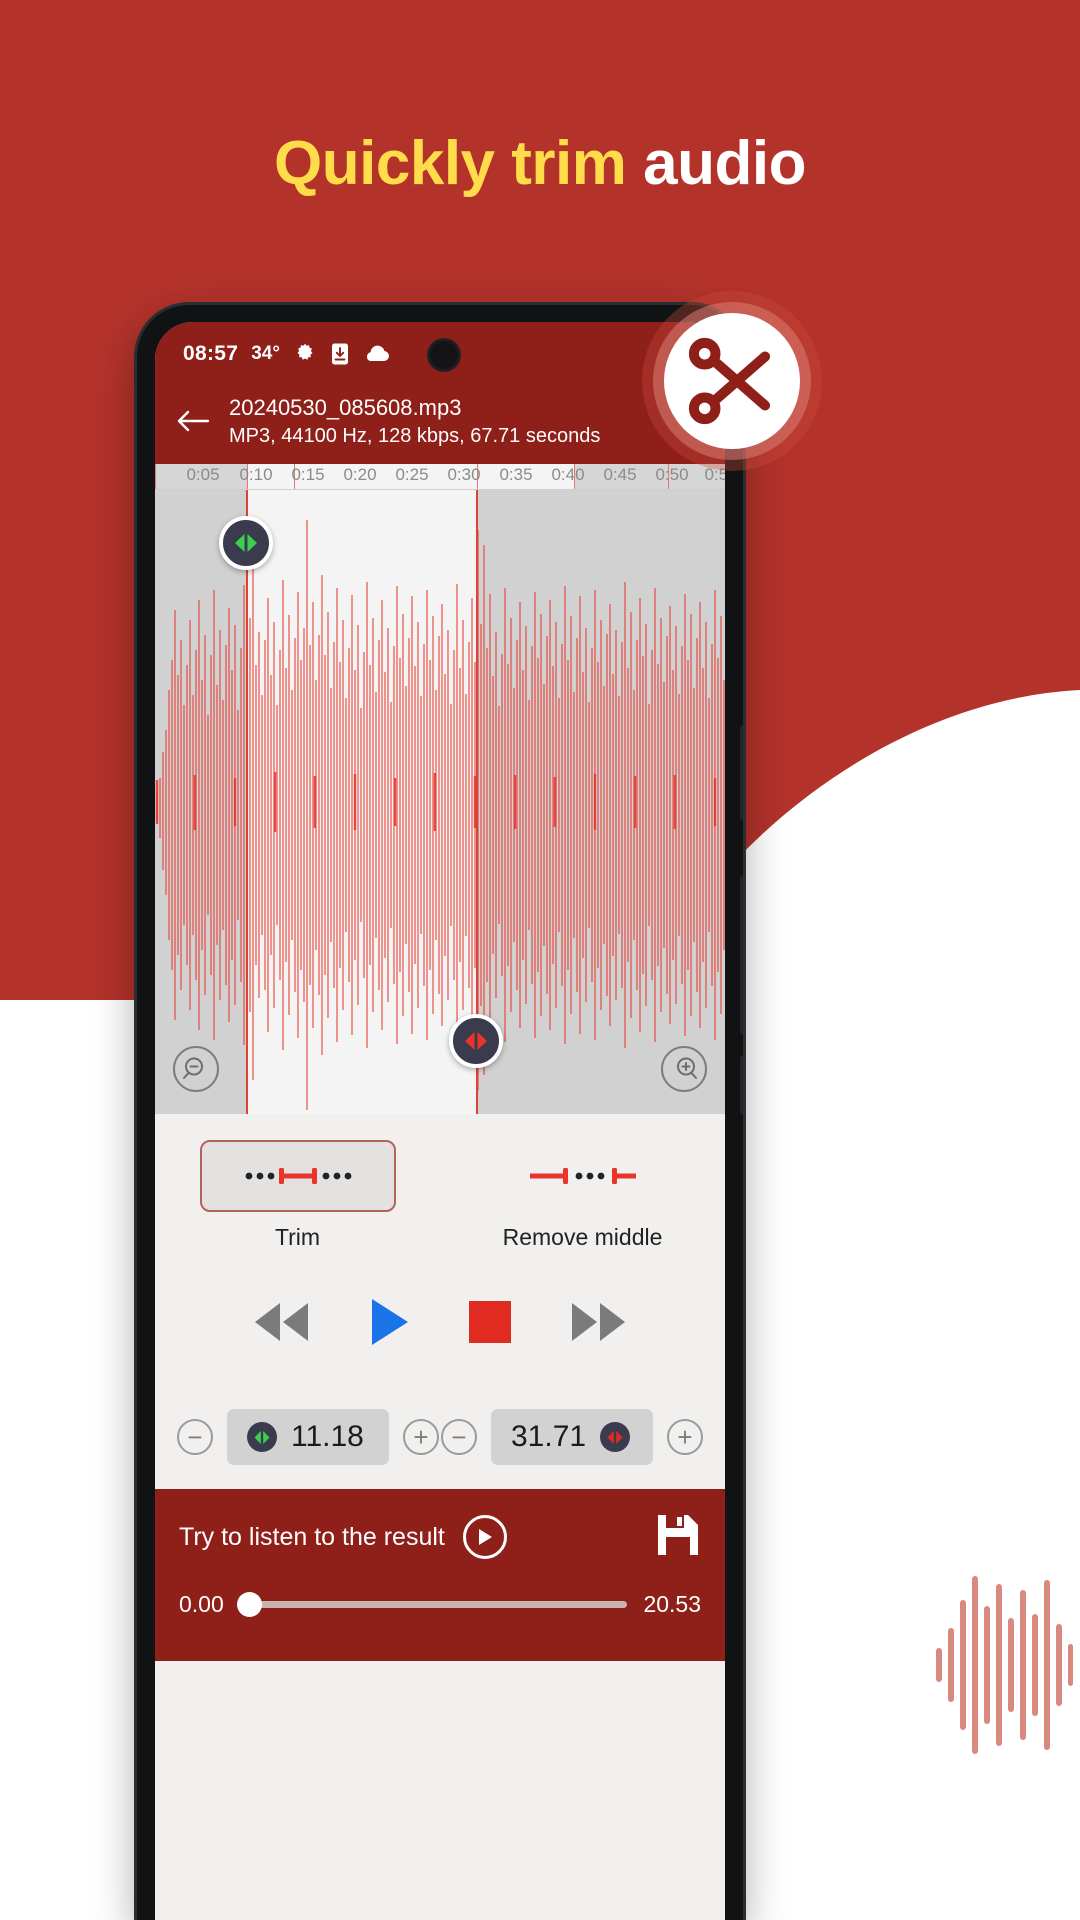 The width and height of the screenshot is (1080, 1920). Describe the element at coordinates (345, 407) in the screenshot. I see `file-name: 20240530_085608.mp3` at that location.